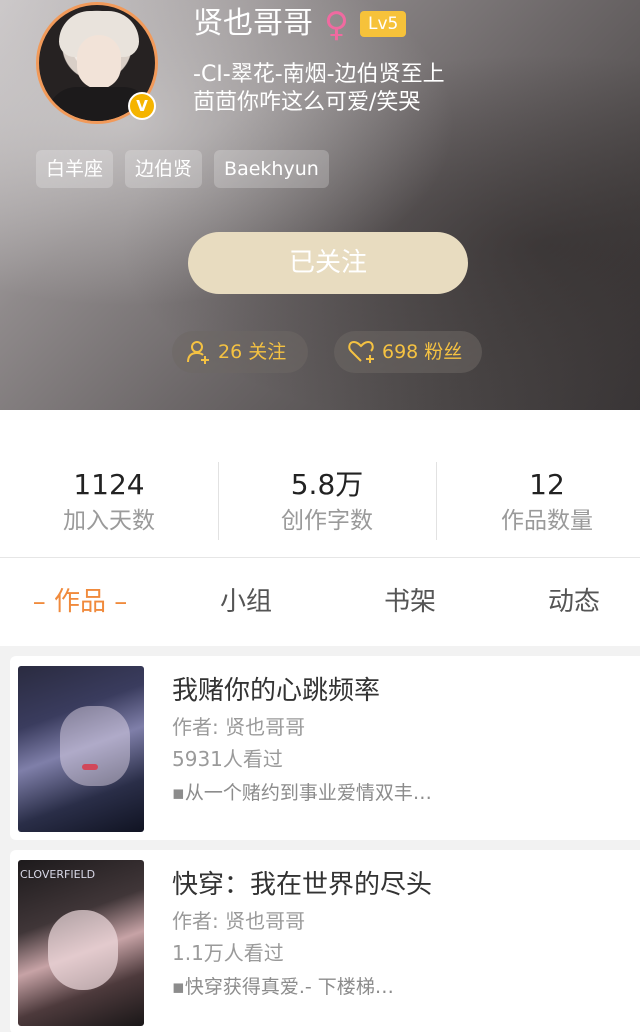 This screenshot has height=1032, width=640. Describe the element at coordinates (99, 62) in the screenshot. I see `avatar-face` at that location.